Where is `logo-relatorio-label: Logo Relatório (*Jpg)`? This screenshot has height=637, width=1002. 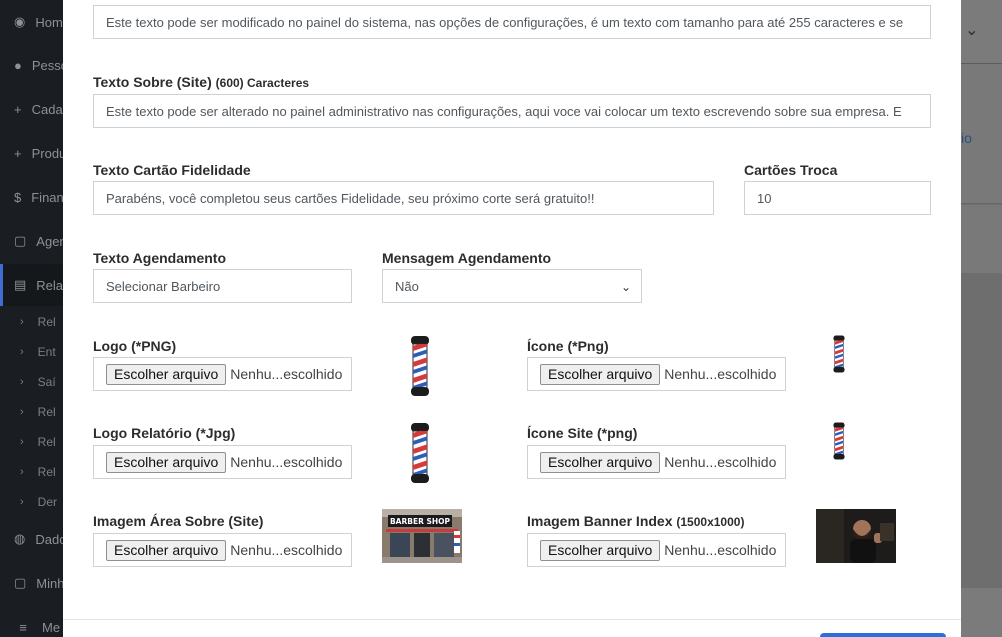 logo-relatorio-label: Logo Relatório (*Jpg) is located at coordinates (164, 433).